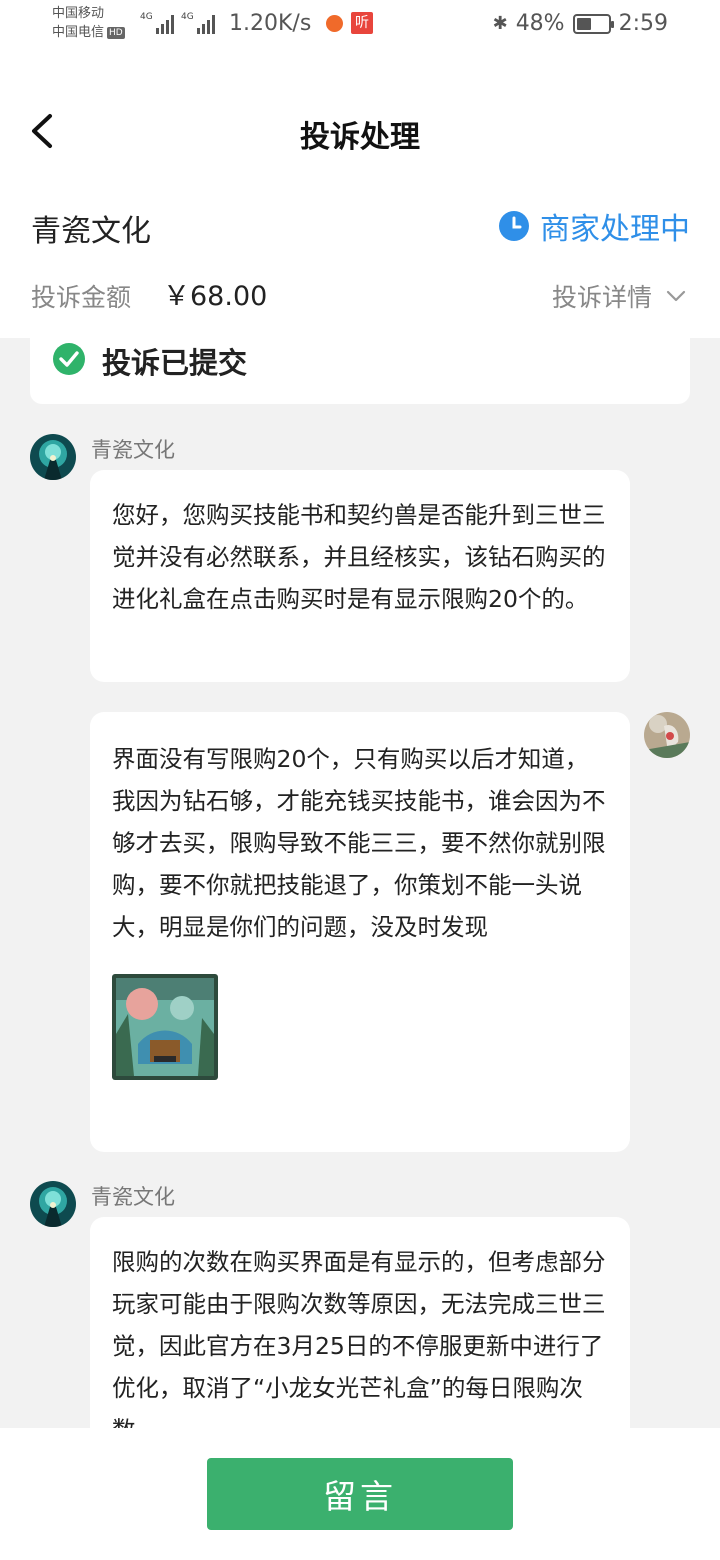 This screenshot has height=1560, width=720. What do you see at coordinates (91, 231) in the screenshot?
I see `merchant-name: 青瓷文化` at bounding box center [91, 231].